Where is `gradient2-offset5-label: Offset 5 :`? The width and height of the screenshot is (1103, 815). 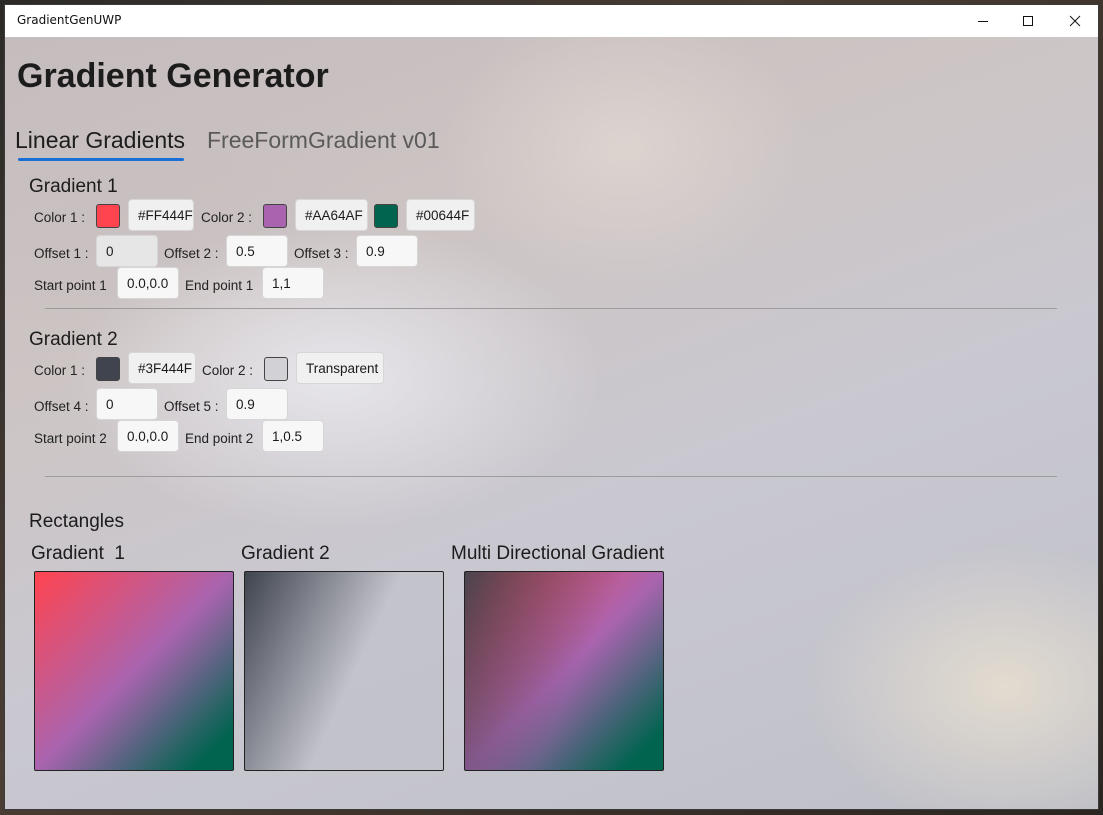 gradient2-offset5-label: Offset 5 : is located at coordinates (191, 406).